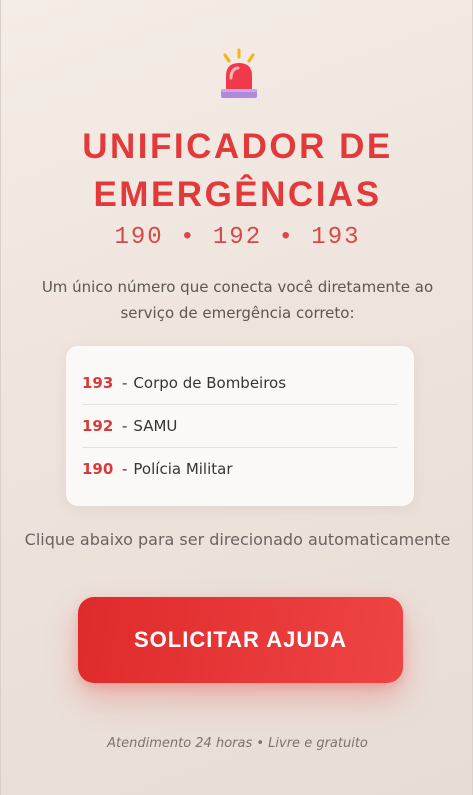 This screenshot has height=795, width=473. Describe the element at coordinates (240, 640) in the screenshot. I see `request-help-button: SOLICITAR AJUDA` at that location.